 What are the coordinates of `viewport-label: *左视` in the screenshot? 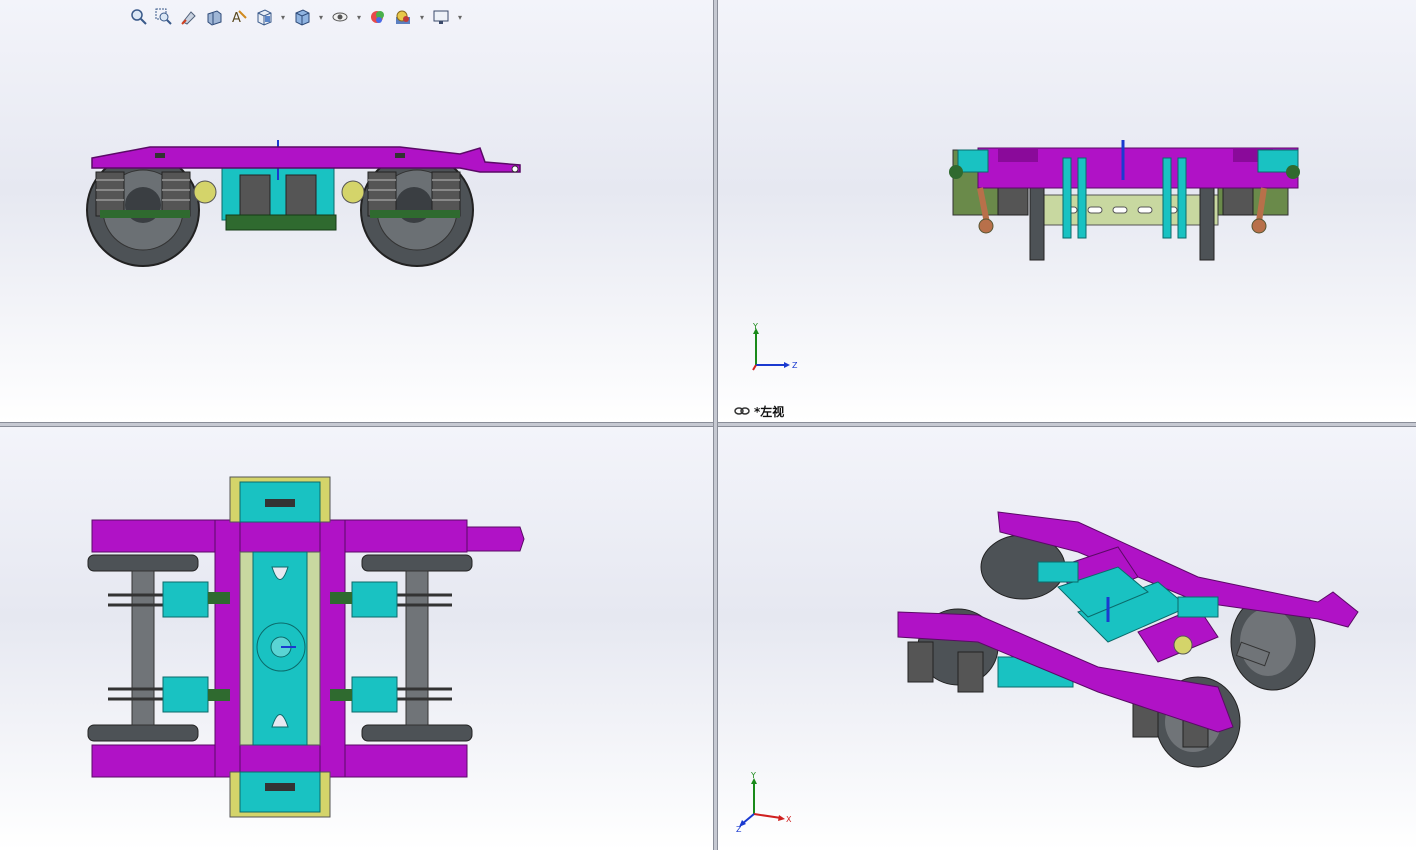 It's located at (759, 411).